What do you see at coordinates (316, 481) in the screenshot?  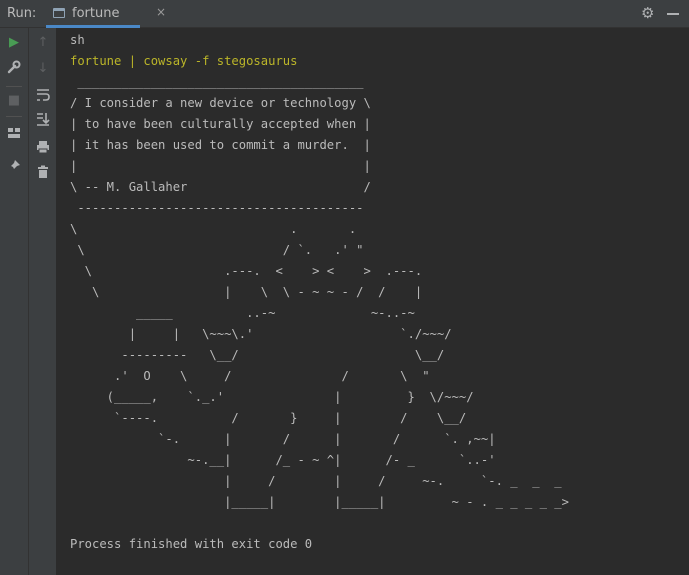 I see `console-line: | / | / ~-. `-. _ _ _` at bounding box center [316, 481].